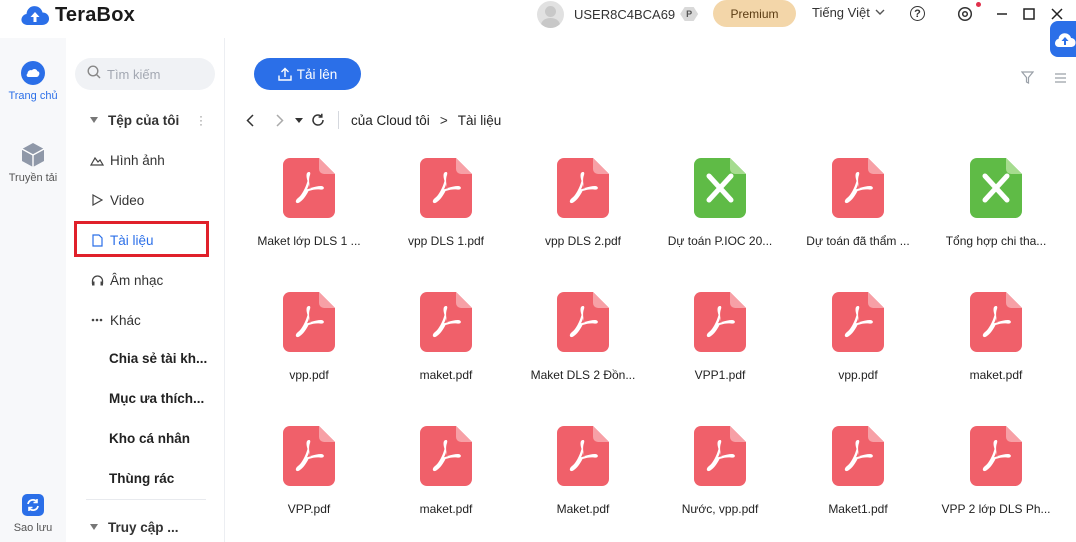 The image size is (1076, 542). I want to click on rail-item-home: Trang chủ, so click(33, 81).